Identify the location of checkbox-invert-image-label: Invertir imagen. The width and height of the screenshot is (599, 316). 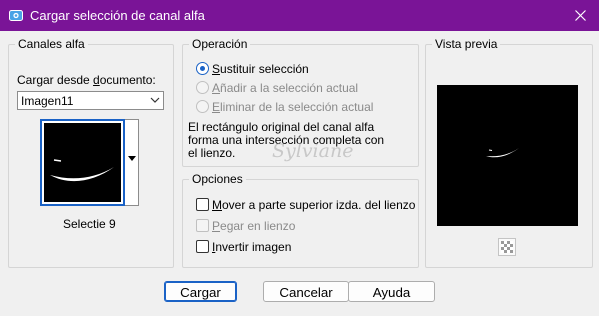
(251, 247).